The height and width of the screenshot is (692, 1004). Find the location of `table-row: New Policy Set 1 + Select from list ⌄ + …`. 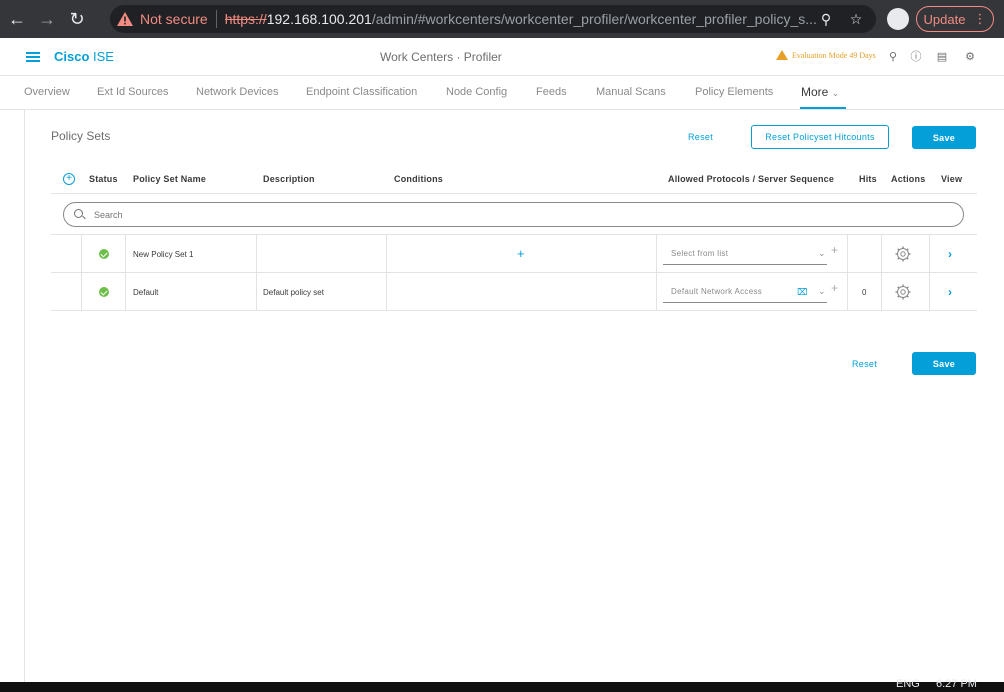

table-row: New Policy Set 1 + Select from list ⌄ + … is located at coordinates (514, 254).